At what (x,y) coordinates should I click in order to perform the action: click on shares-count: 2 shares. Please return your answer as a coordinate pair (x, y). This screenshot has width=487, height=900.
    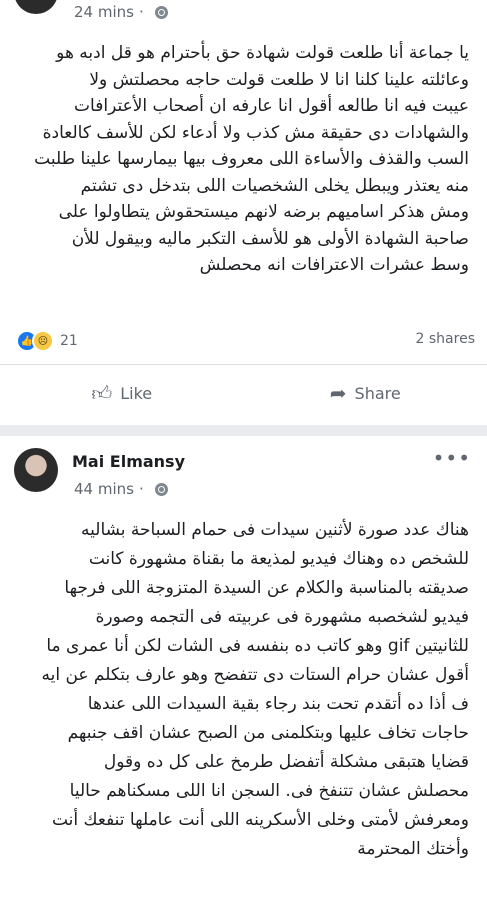
    Looking at the image, I should click on (445, 339).